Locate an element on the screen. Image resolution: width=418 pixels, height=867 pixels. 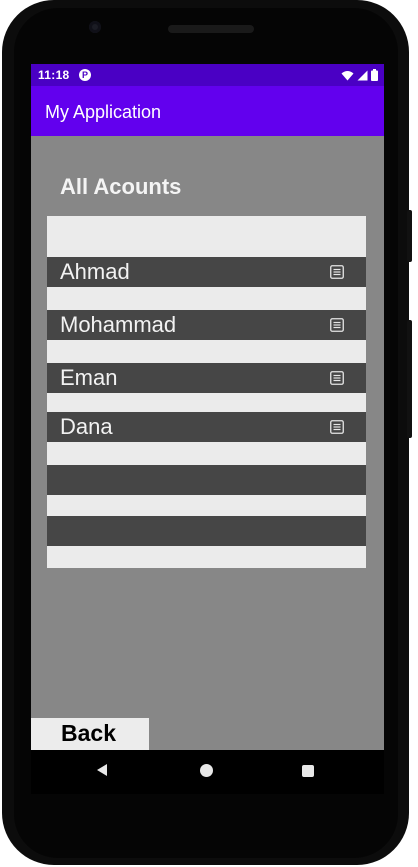
account-row-ahmad: Ahmad is located at coordinates (206, 272).